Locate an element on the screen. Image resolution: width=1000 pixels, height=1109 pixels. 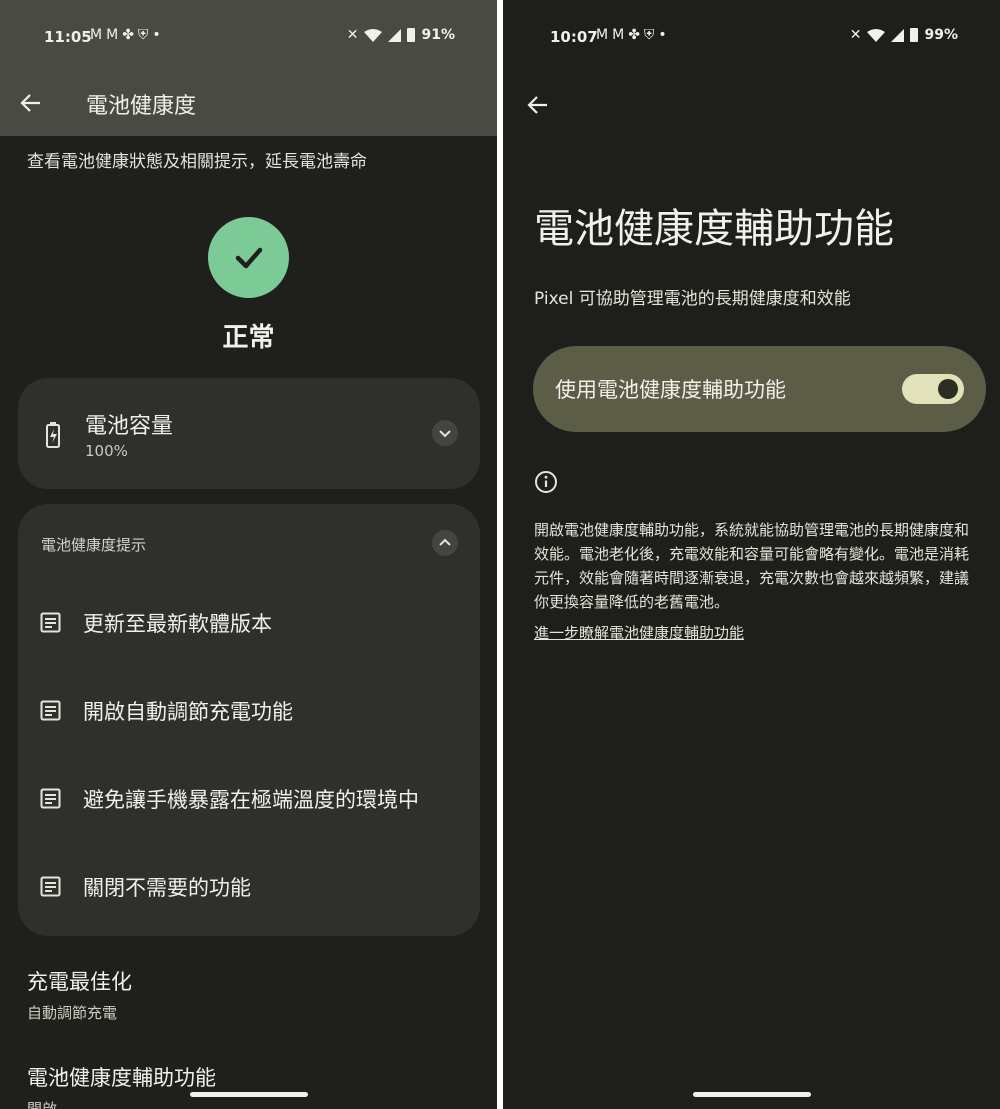
status-right: ✕ 99% is located at coordinates (904, 35).